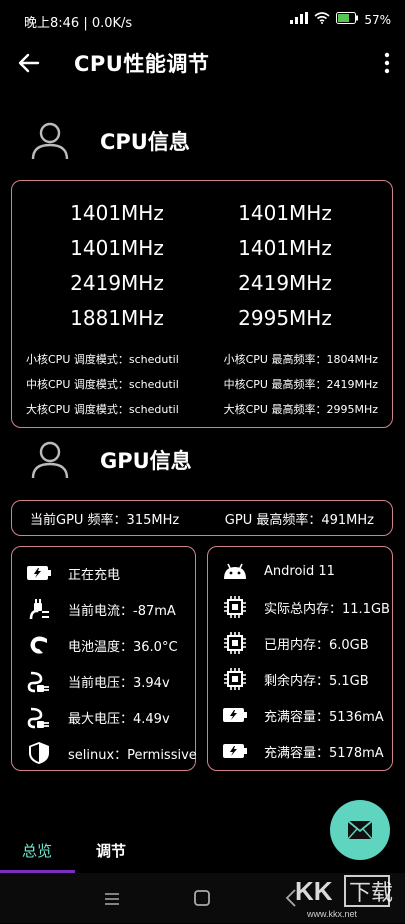  What do you see at coordinates (300, 384) in the screenshot?
I see `max-frequency-label: 中核CPU 最高频率：2419MHz` at bounding box center [300, 384].